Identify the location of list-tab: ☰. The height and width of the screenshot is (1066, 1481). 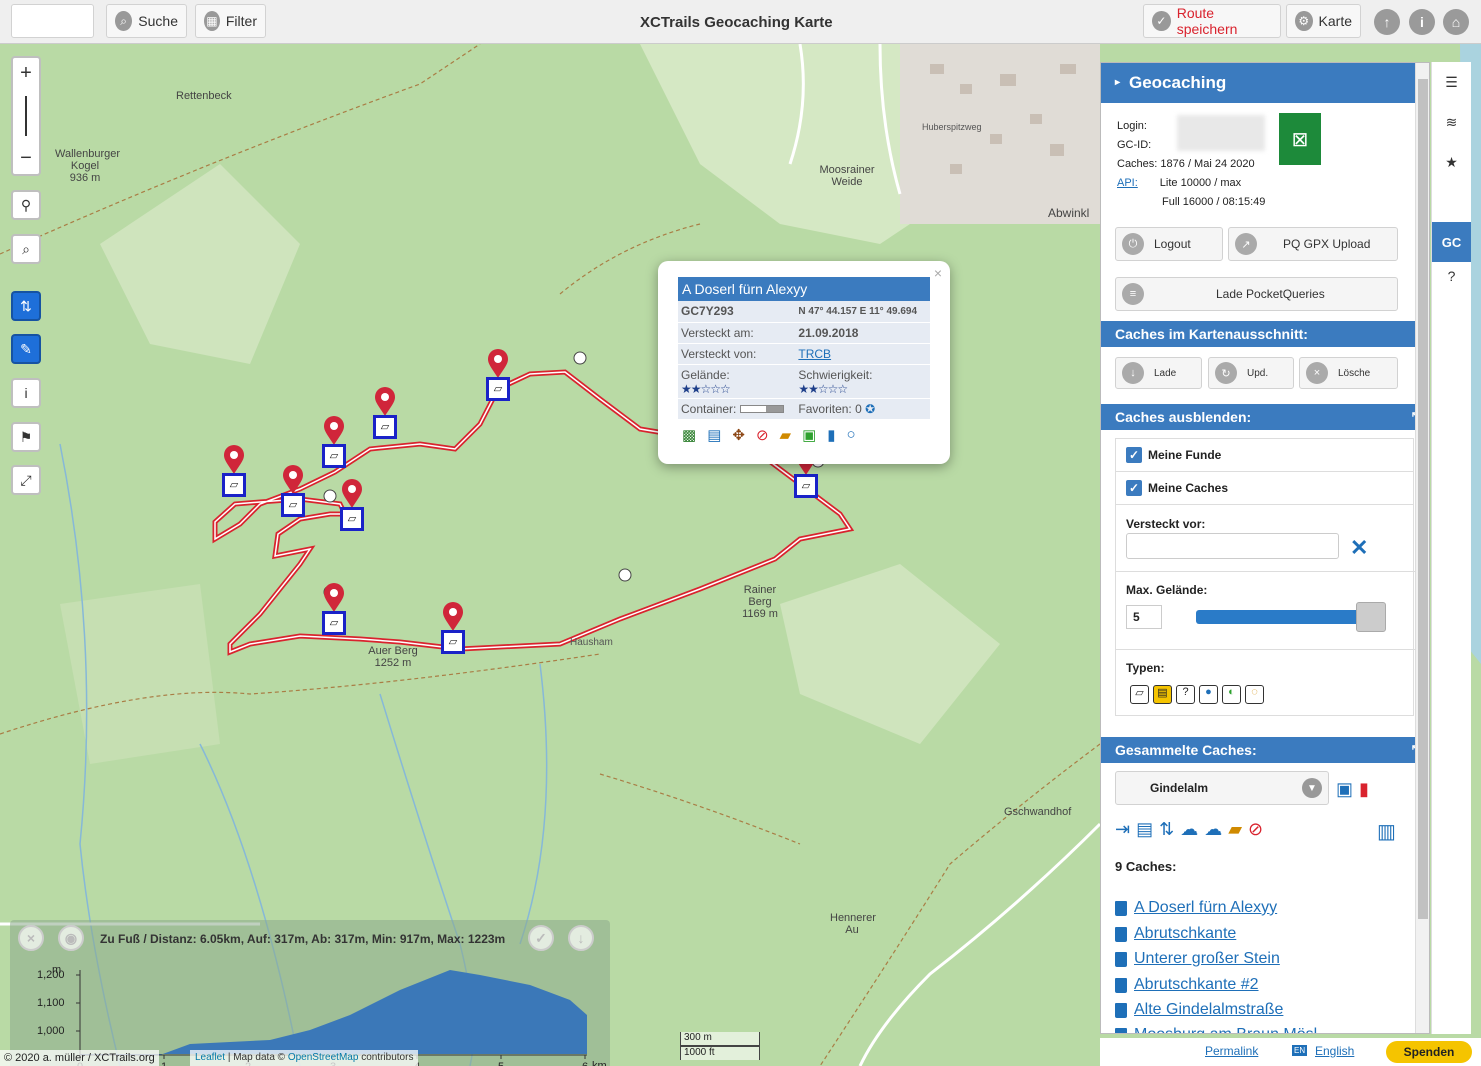
(1451, 82).